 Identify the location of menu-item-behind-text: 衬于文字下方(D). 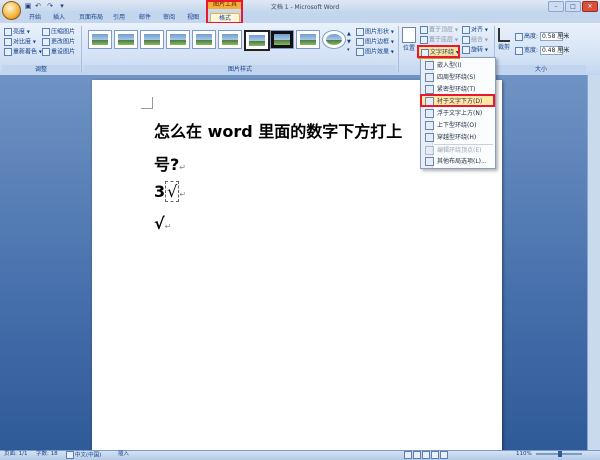
(458, 101).